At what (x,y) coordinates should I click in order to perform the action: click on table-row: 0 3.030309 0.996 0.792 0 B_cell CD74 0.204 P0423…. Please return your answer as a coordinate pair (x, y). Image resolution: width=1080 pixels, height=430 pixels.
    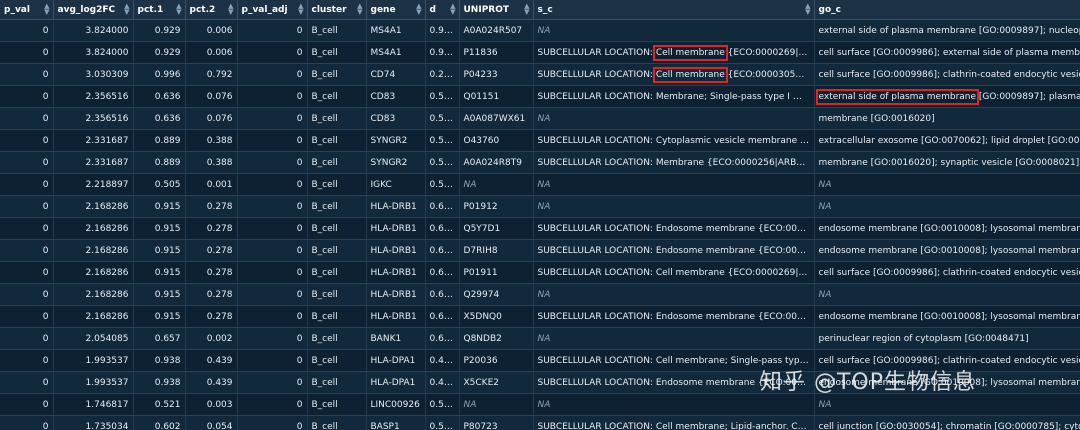
    Looking at the image, I should click on (540, 74).